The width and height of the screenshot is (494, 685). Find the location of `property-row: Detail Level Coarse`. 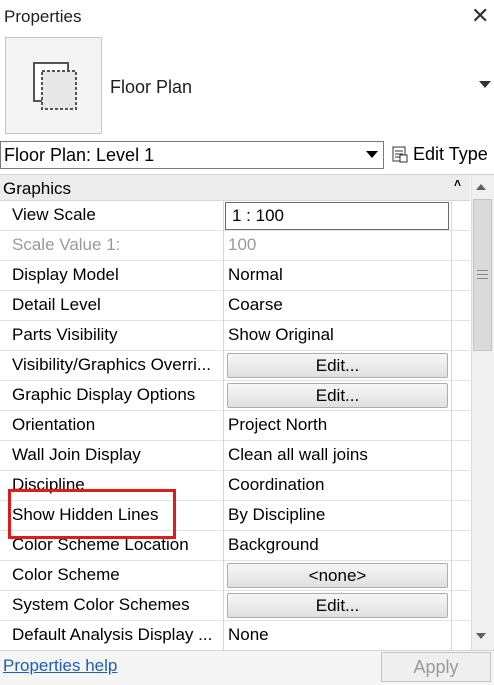

property-row: Detail Level Coarse is located at coordinates (235, 306).